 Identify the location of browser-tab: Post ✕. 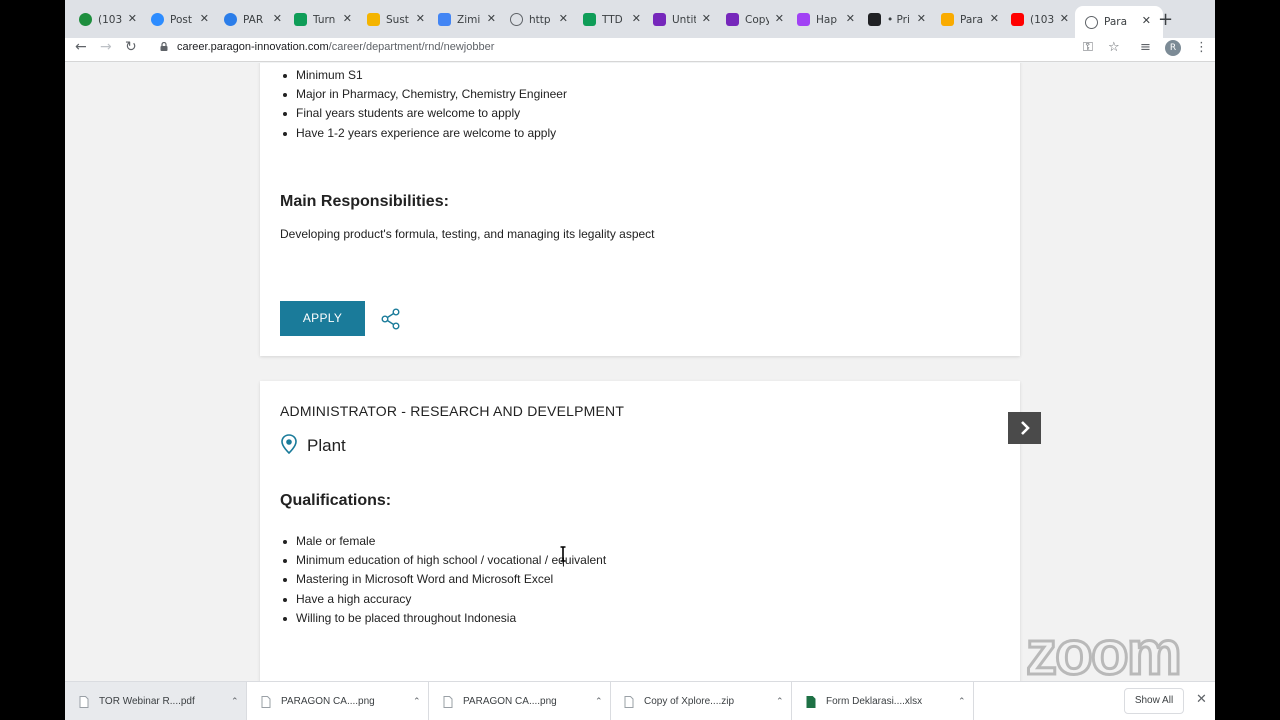
(180, 19).